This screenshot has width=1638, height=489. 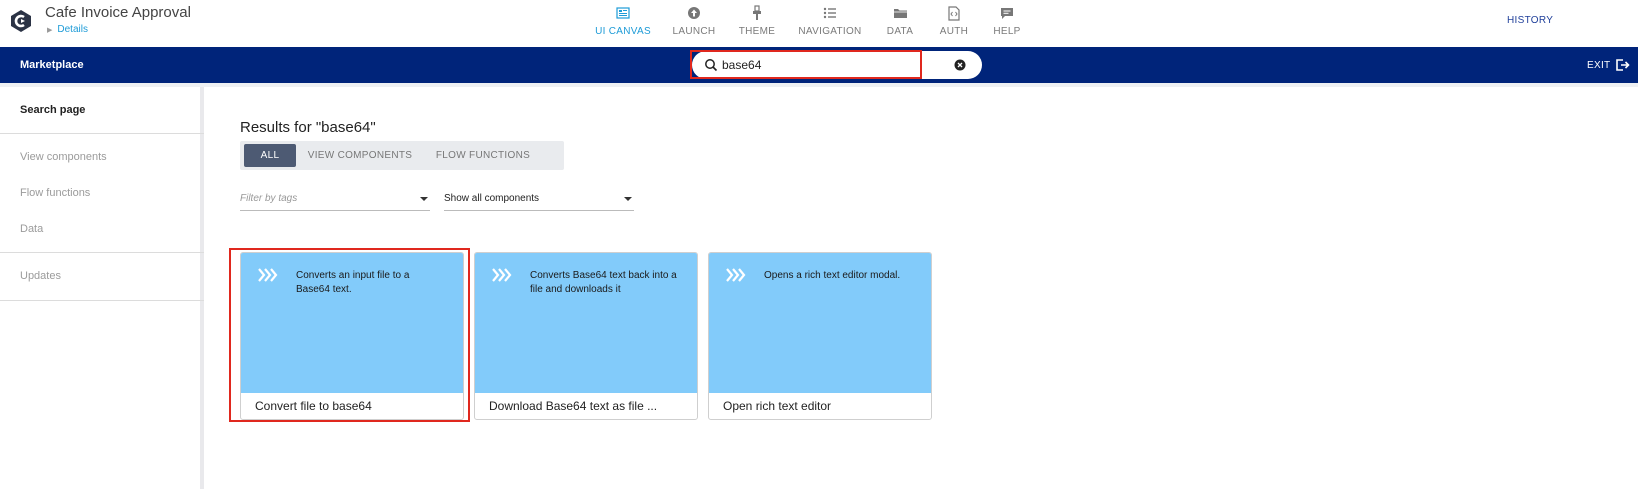 What do you see at coordinates (830, 13) in the screenshot?
I see `navigation-icon` at bounding box center [830, 13].